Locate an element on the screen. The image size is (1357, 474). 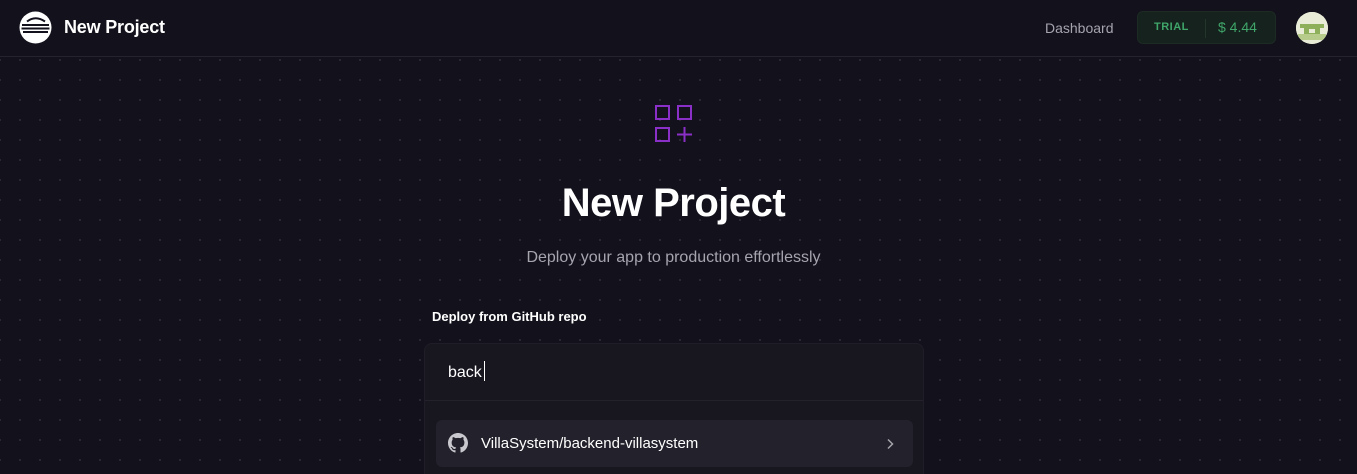
panel-divider is located at coordinates (674, 400).